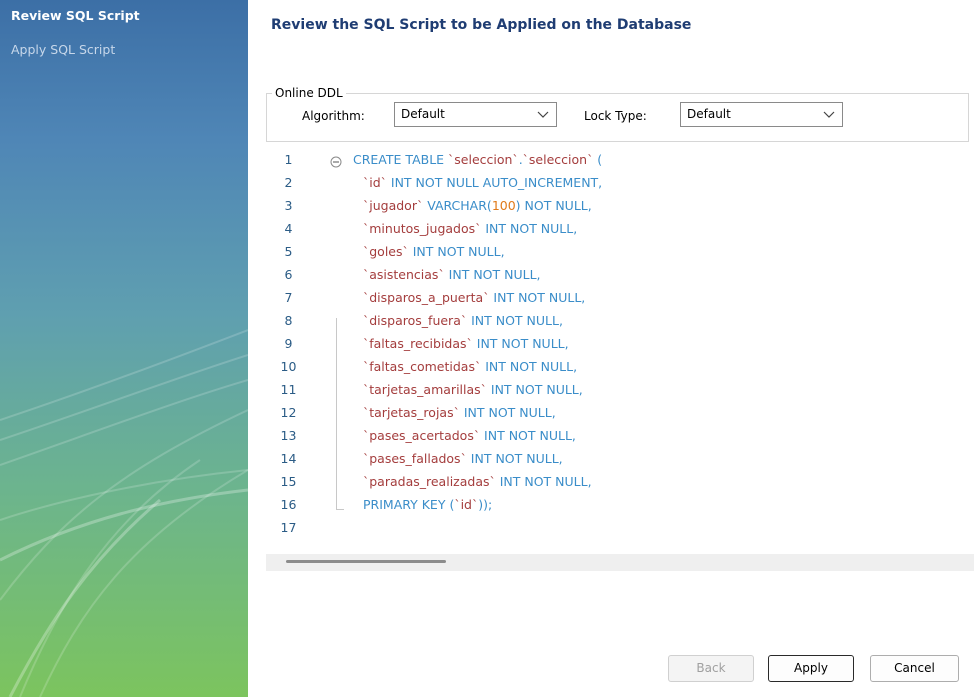  What do you see at coordinates (422, 228) in the screenshot?
I see `code-token: `minutos_jugados`` at bounding box center [422, 228].